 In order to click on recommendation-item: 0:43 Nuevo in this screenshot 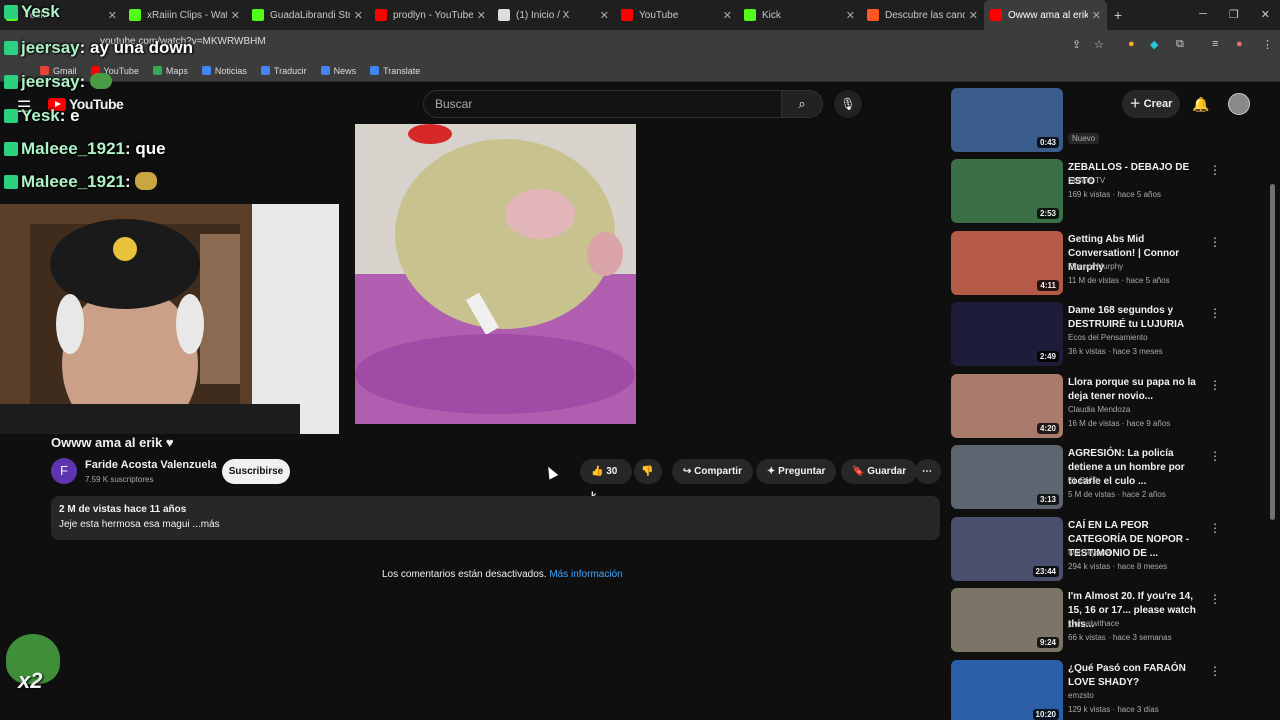, I will do `click(1091, 121)`.